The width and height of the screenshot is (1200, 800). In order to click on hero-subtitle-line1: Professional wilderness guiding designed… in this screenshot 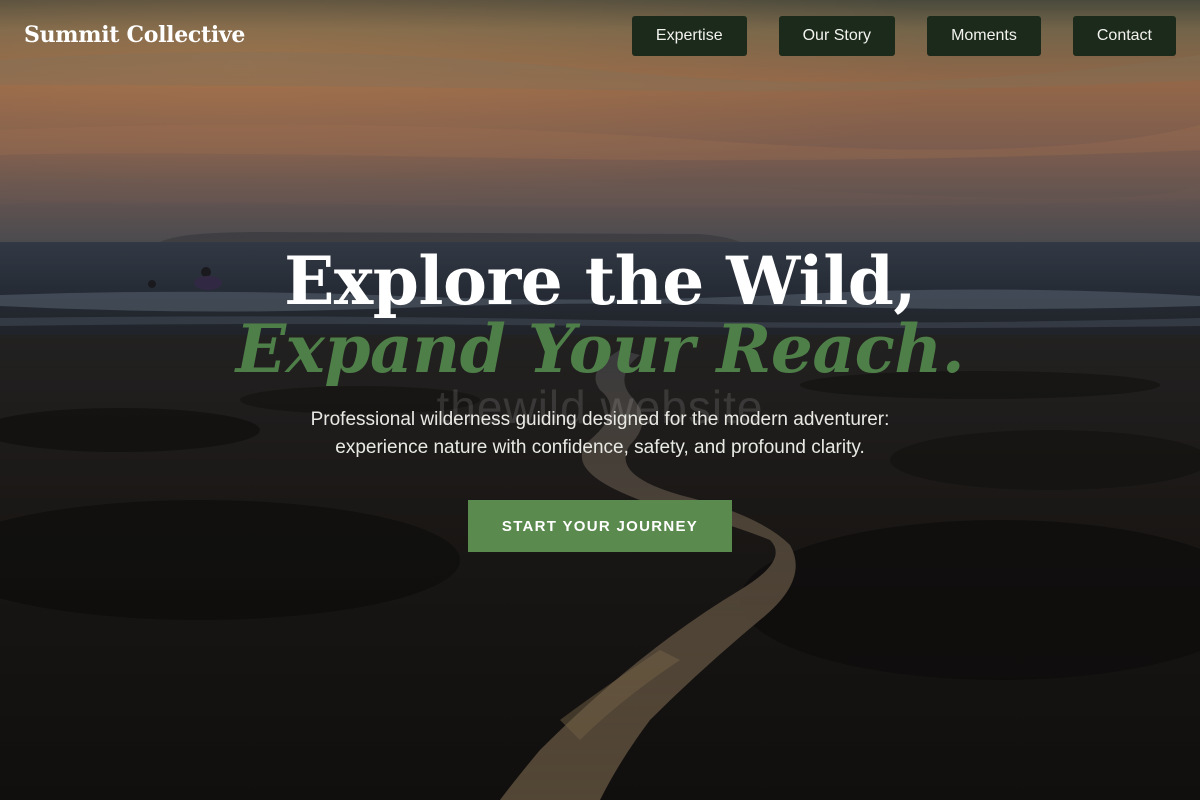, I will do `click(600, 419)`.